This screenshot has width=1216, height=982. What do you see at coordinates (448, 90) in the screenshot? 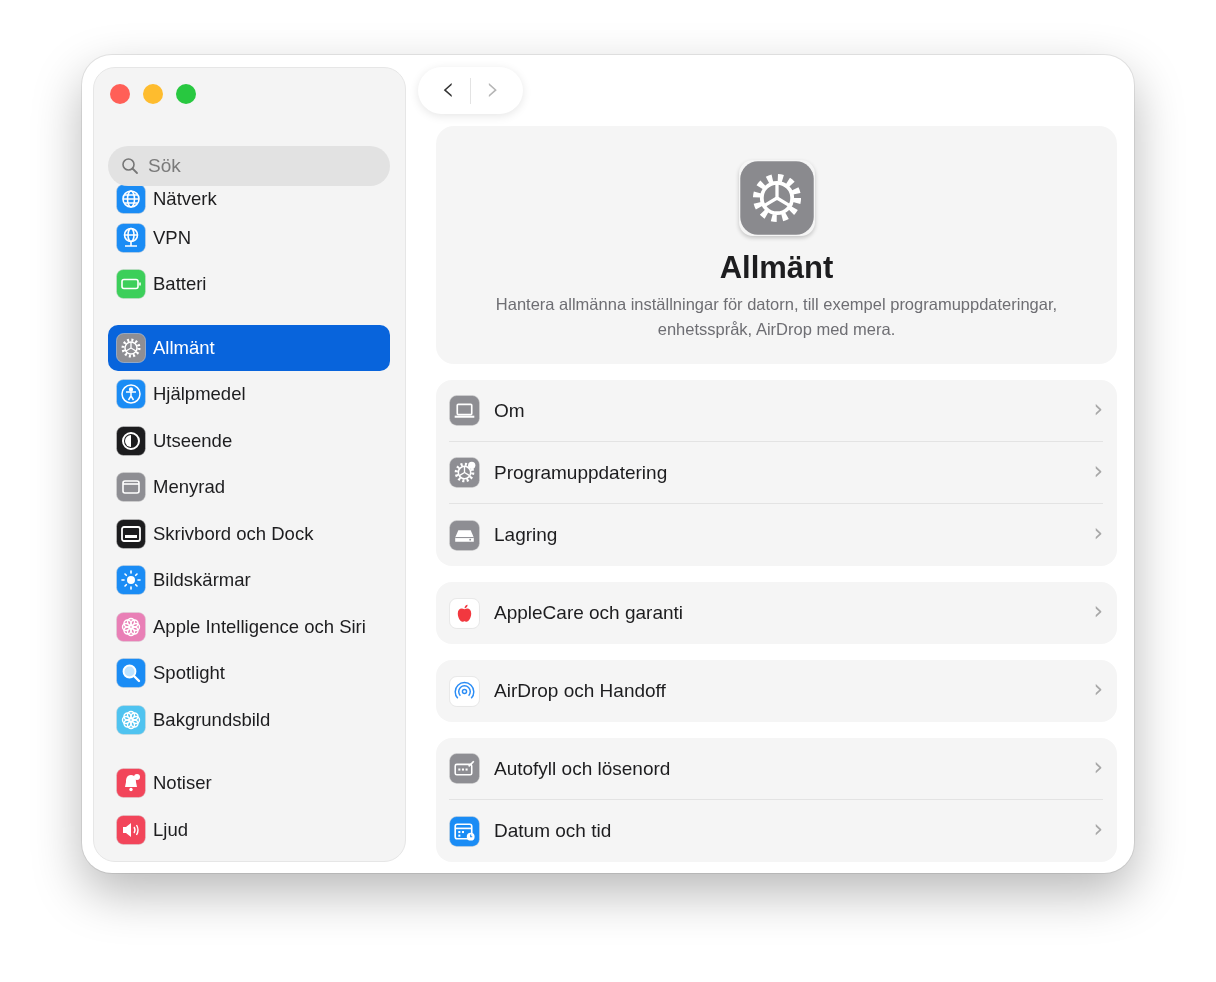
I see `back-button: ‹` at bounding box center [448, 90].